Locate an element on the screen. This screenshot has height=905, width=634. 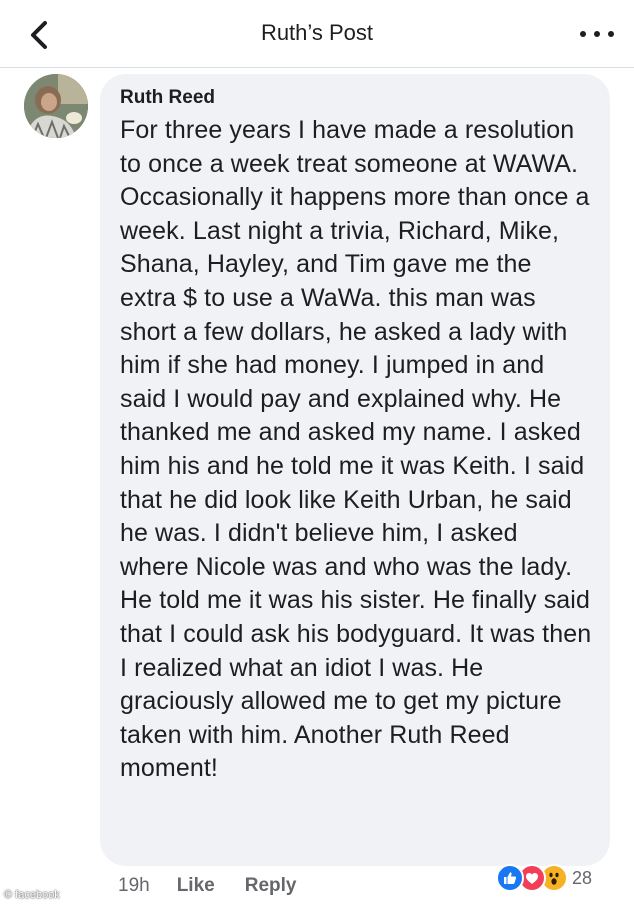
profile-photo is located at coordinates (56, 106).